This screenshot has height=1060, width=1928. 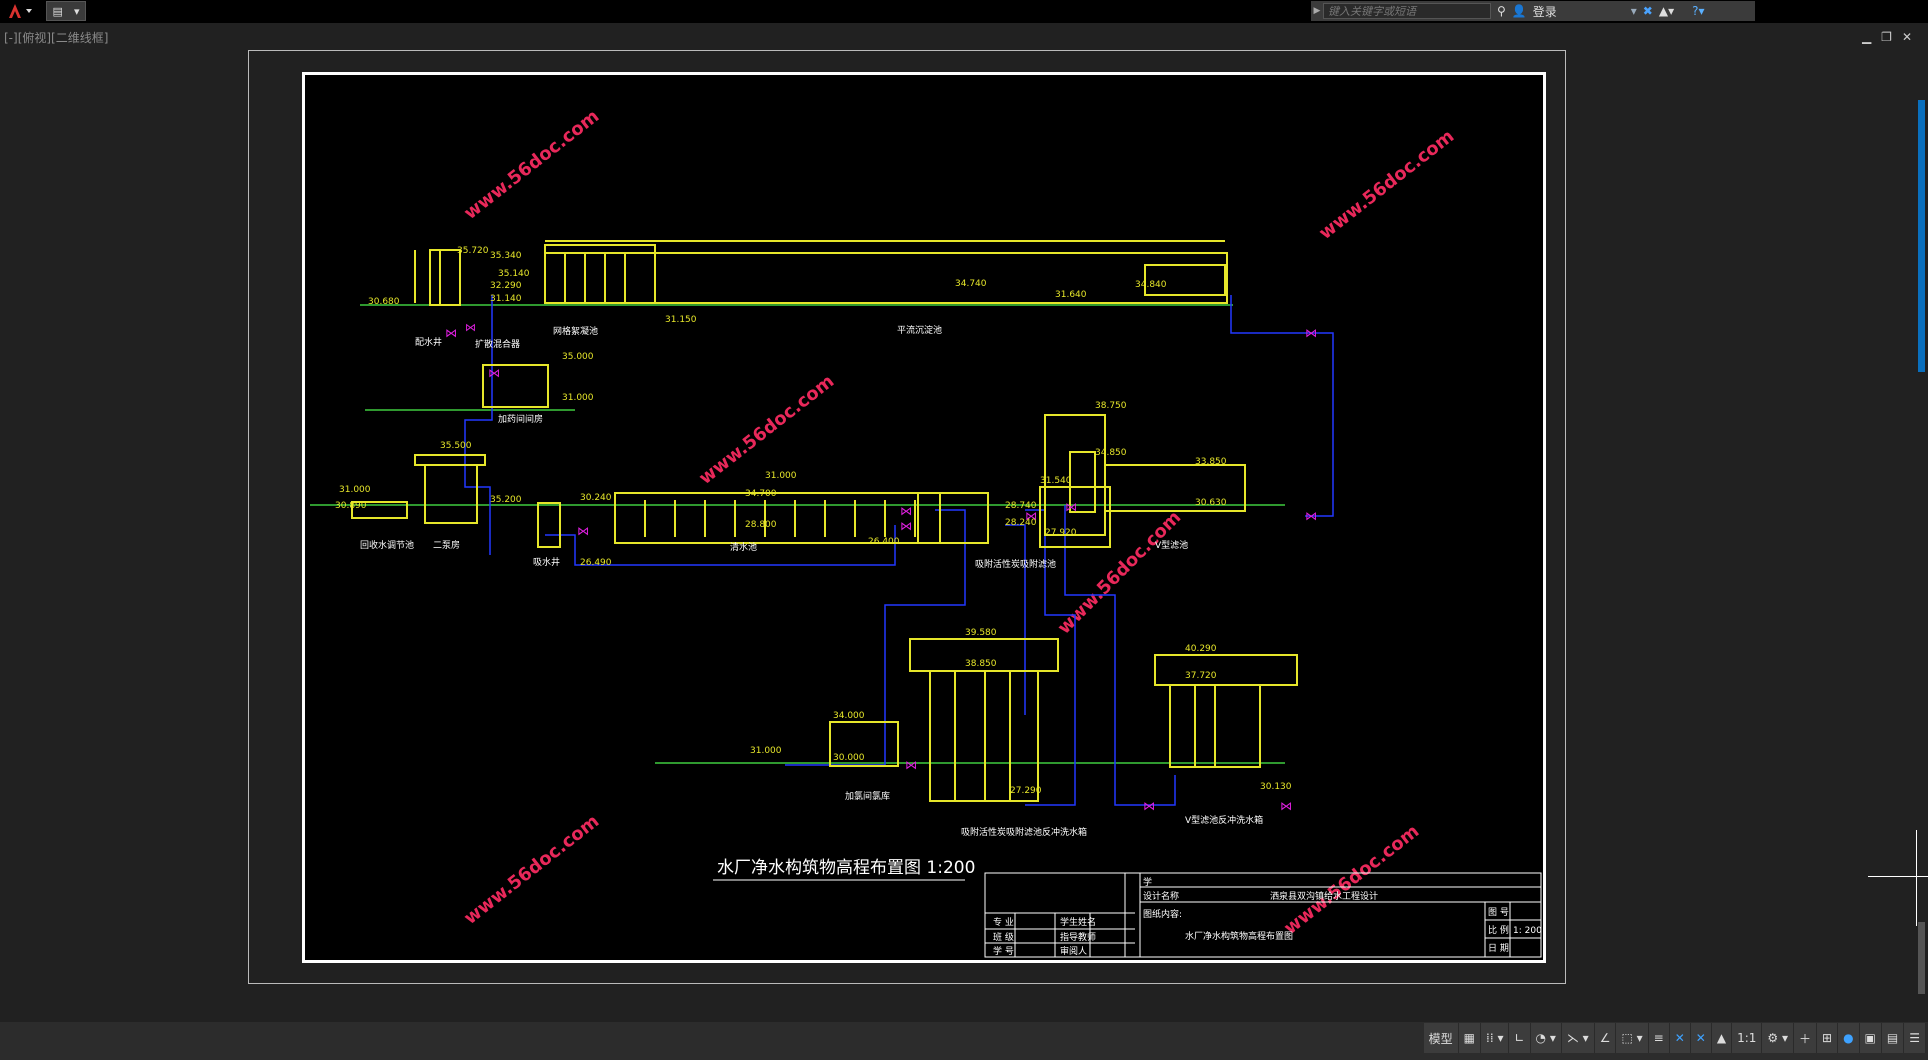 What do you see at coordinates (1921, 958) in the screenshot?
I see `scrollbar-track` at bounding box center [1921, 958].